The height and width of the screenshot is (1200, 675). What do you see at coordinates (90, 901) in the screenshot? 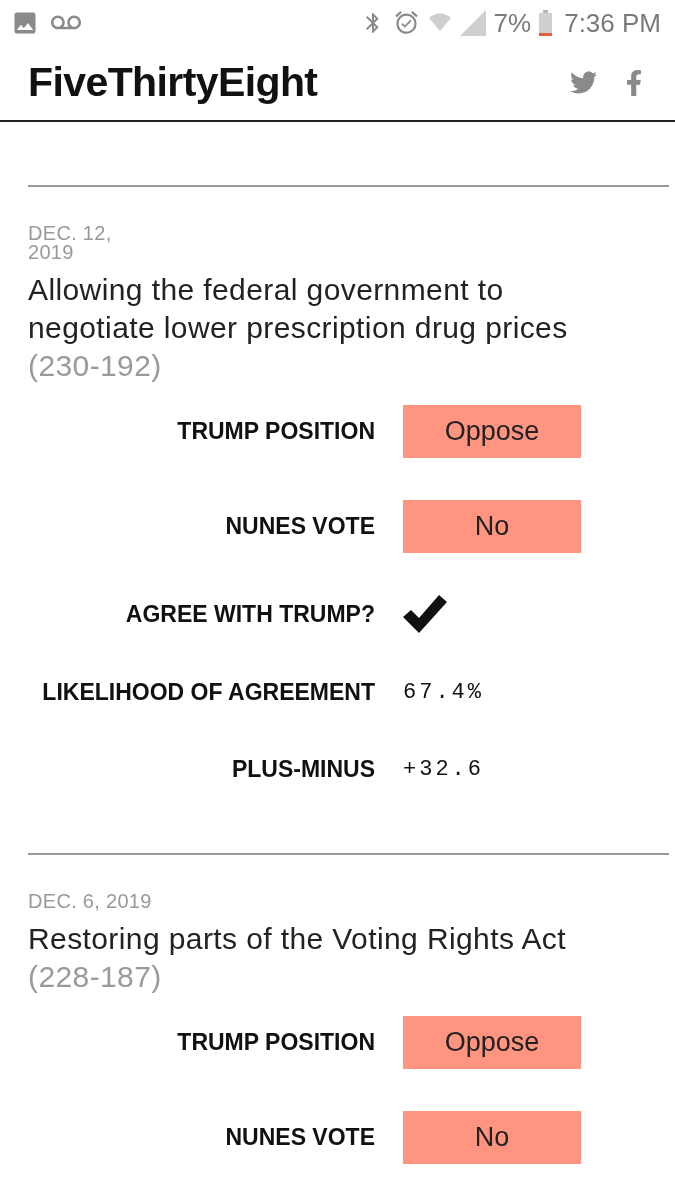
I see `vote-date: DEC. 6, 2019` at bounding box center [90, 901].